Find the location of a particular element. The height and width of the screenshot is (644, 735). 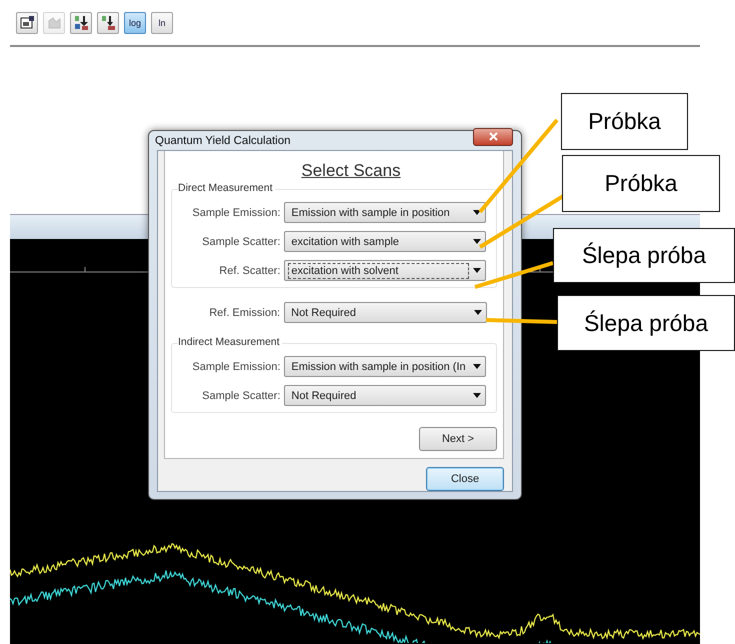

group-label: Direct Measurement is located at coordinates (226, 188).